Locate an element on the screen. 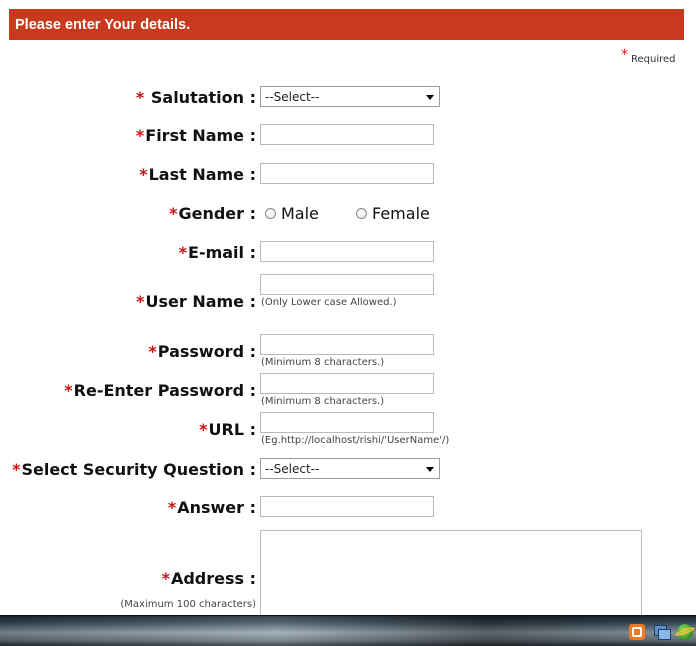  gender-row: *Gender : Male Female is located at coordinates (348, 215).